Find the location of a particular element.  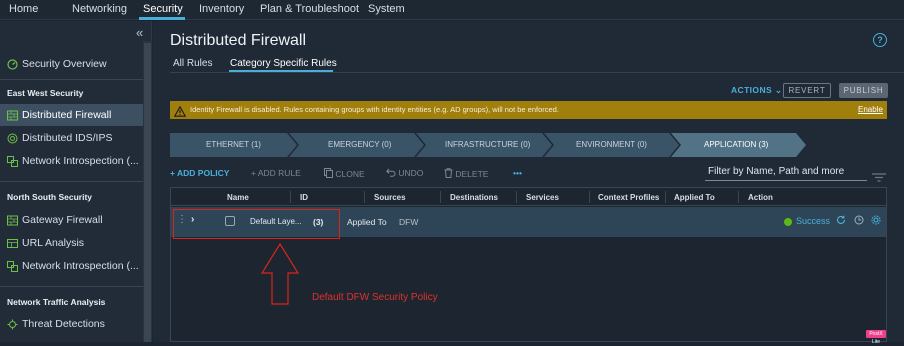

category-tab-emergency: EMERGENCY (0) is located at coordinates (359, 144).